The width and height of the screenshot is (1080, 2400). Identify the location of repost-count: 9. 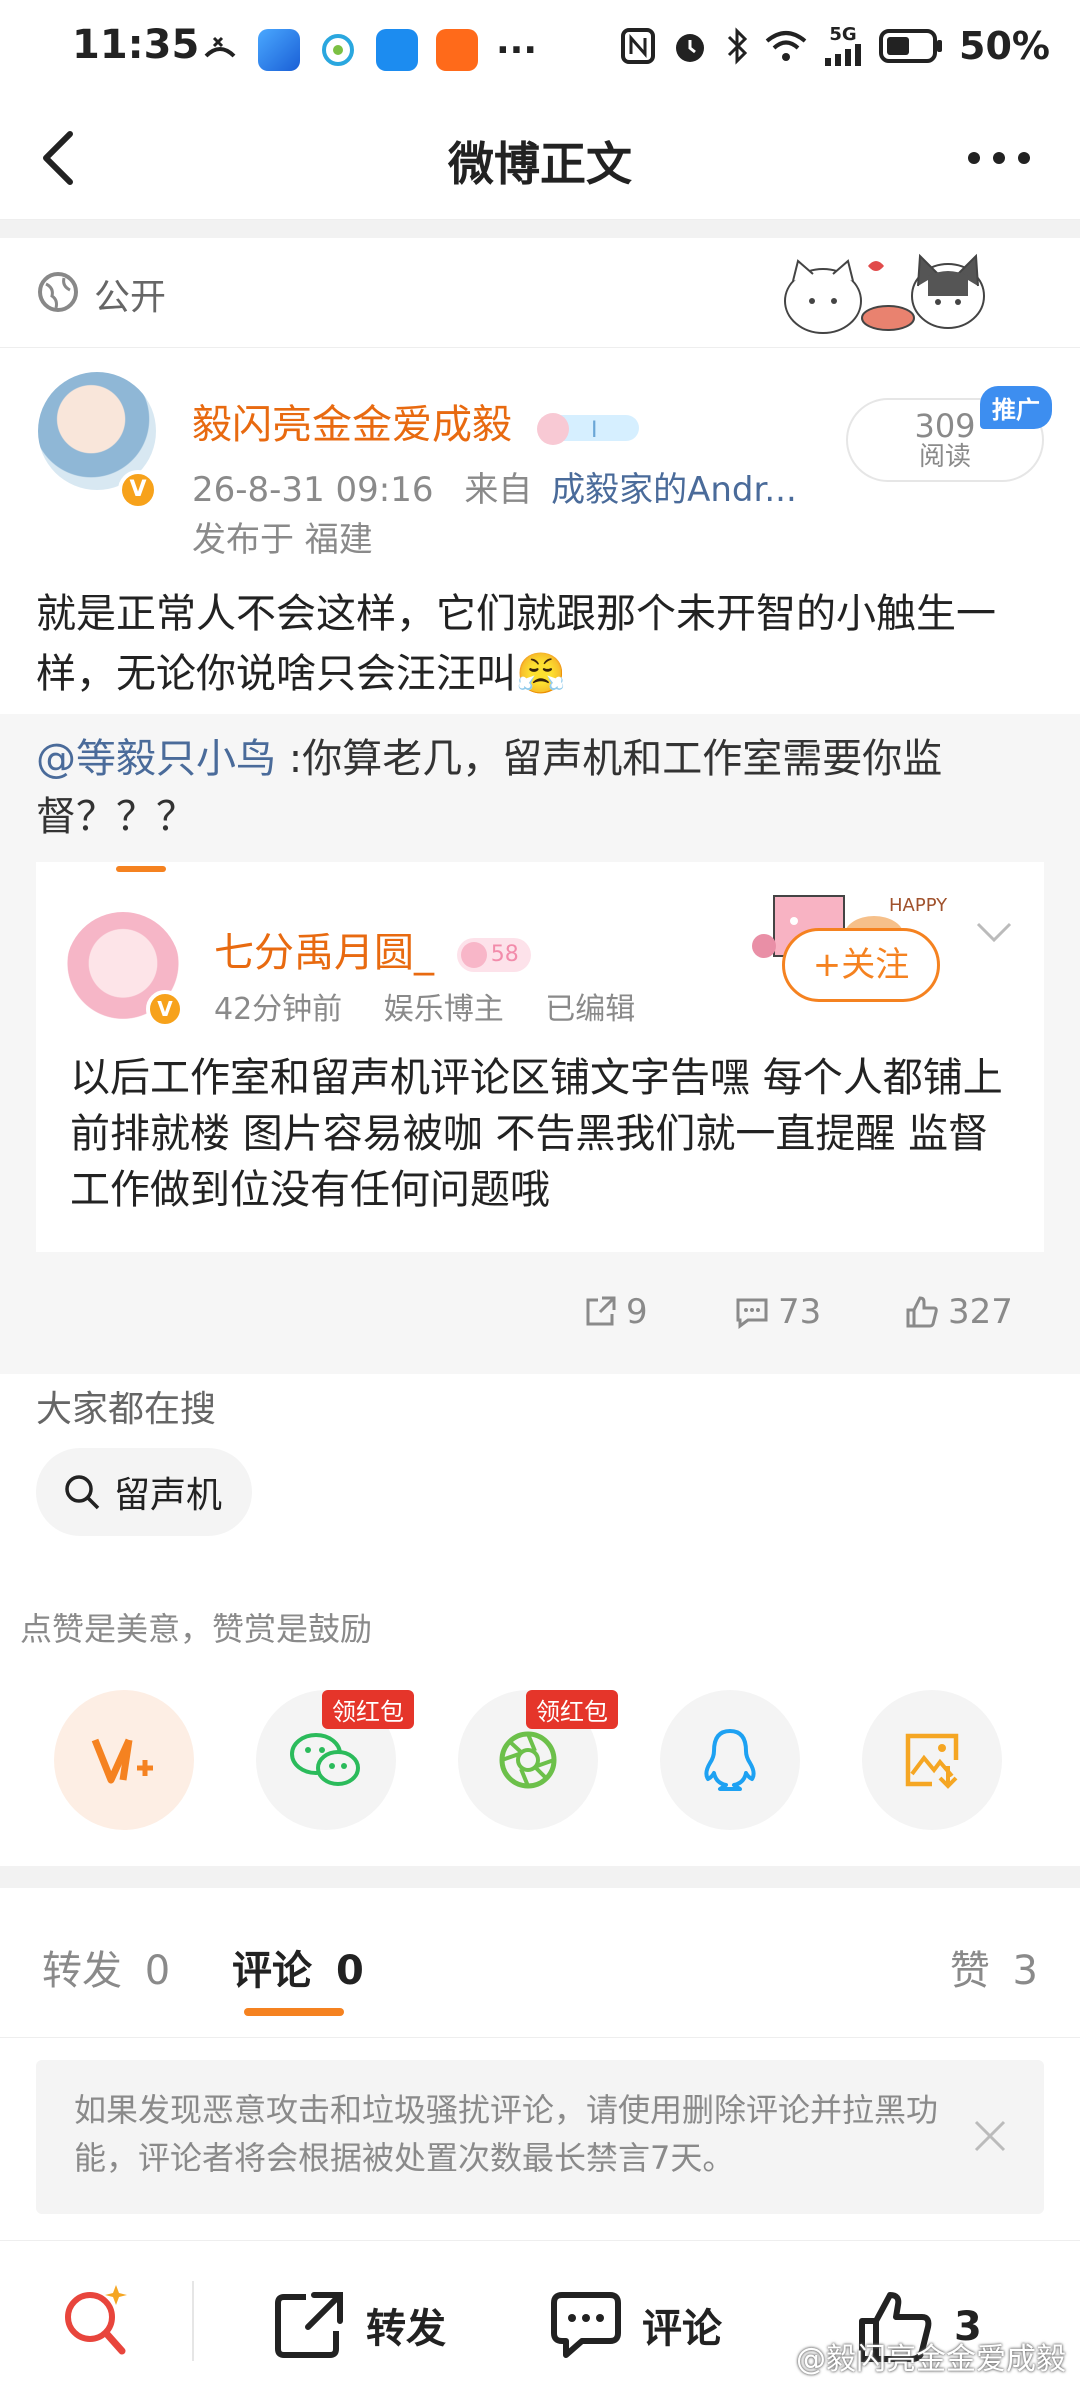
(637, 1312).